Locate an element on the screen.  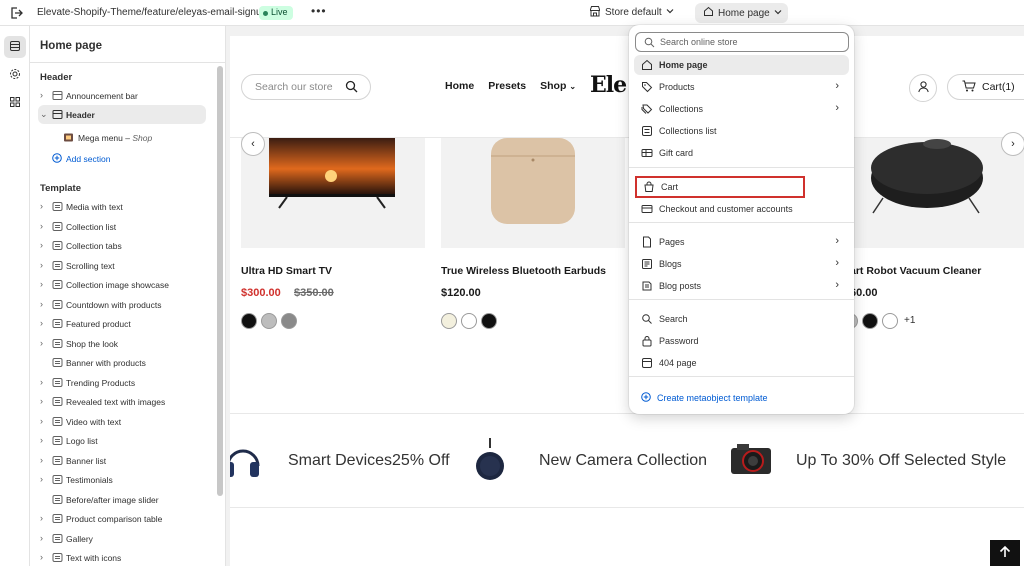
template-group-title: Template is located at coordinates (61, 188).